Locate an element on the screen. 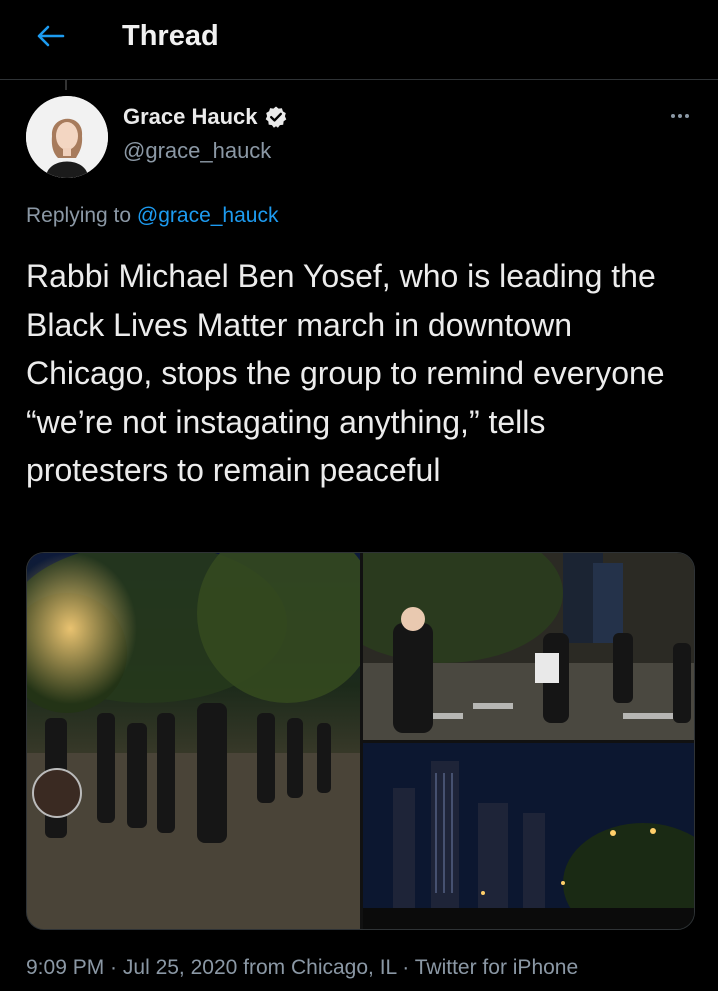 This screenshot has height=991, width=718. back-button is located at coordinates (50, 36).